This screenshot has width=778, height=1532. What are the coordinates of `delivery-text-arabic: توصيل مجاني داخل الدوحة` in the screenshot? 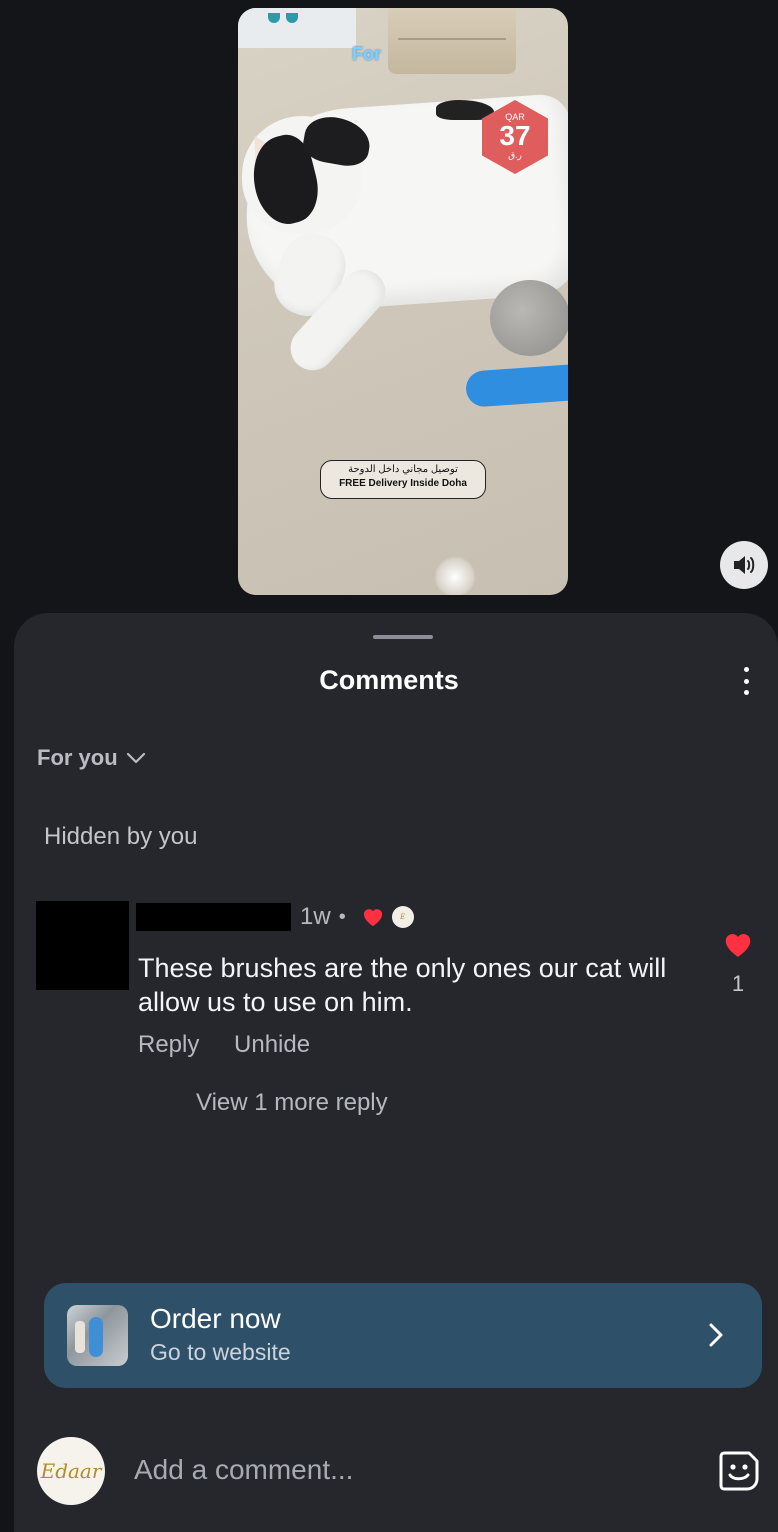 It's located at (403, 469).